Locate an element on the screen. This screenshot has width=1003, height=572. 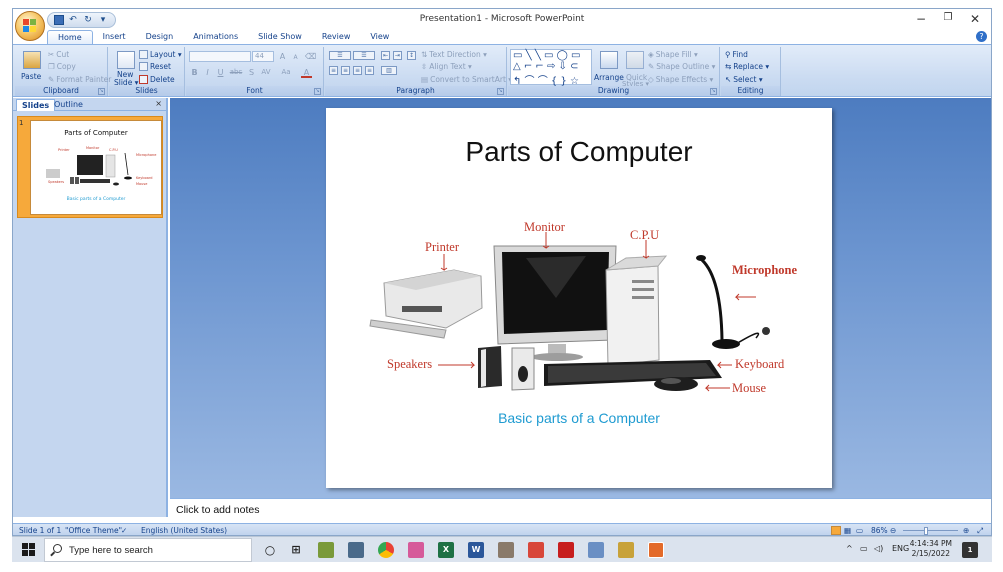
shapes-gallery: ▭ ╲ ╲ ▭ ◯ ▭ △ ⌐ ⌐ ⇨ ⇩ ⊂ ↰ ⌒ ⌒ { } ☆ is located at coordinates (551, 68).